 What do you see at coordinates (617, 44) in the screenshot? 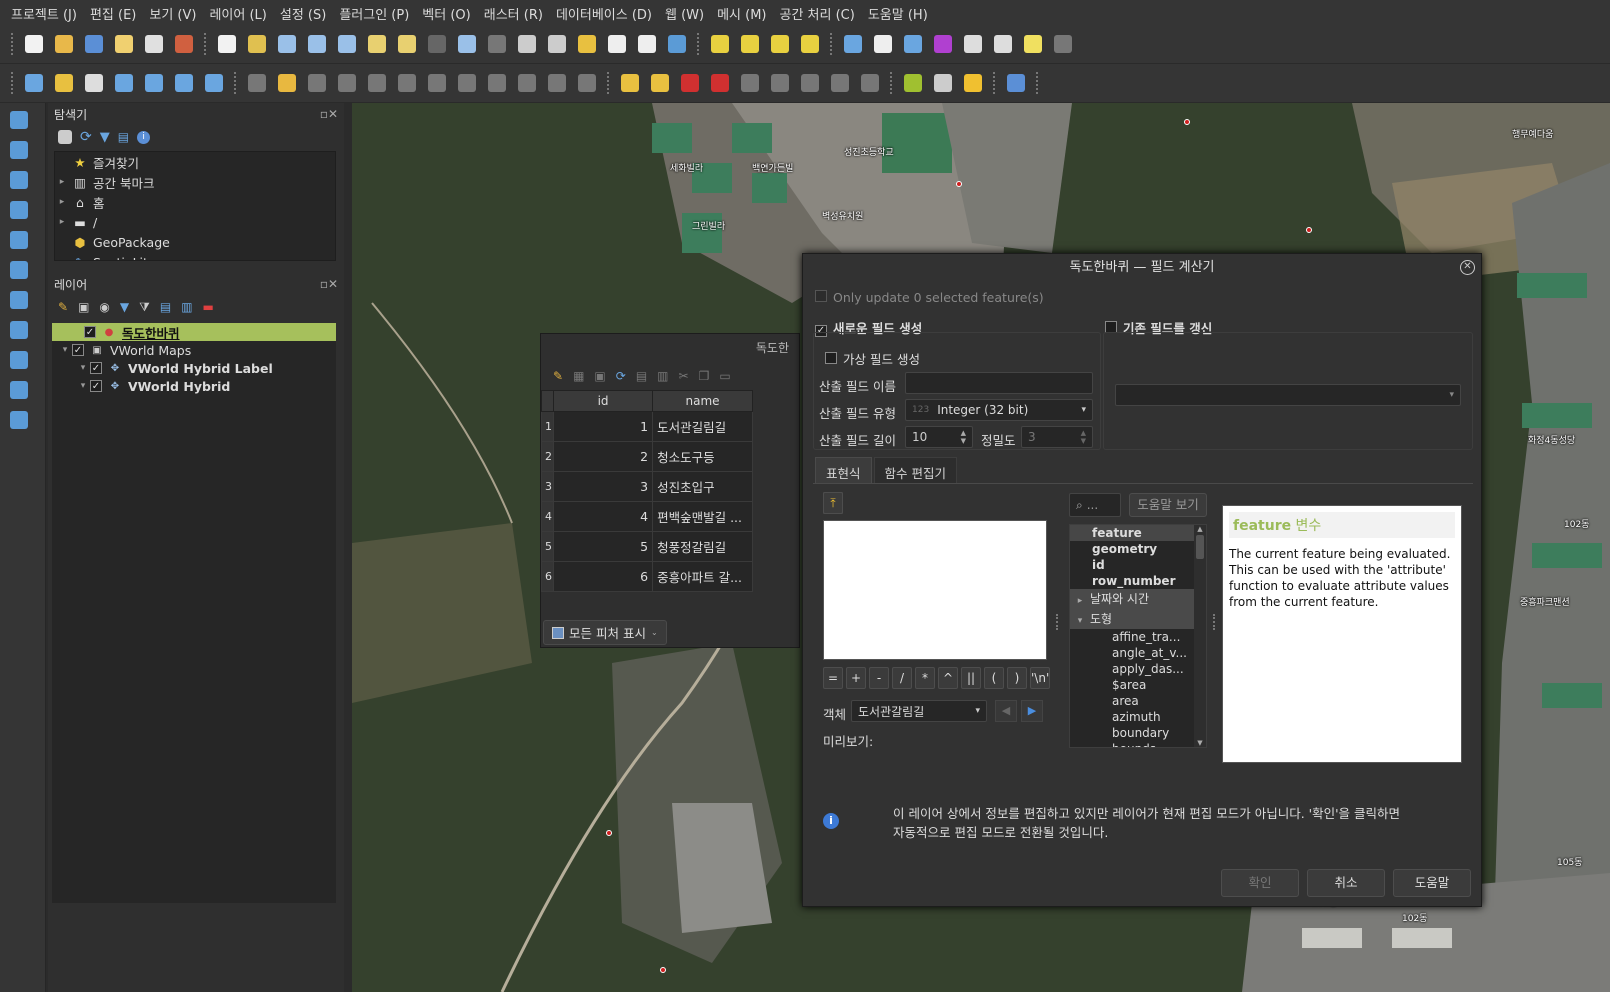
I see `show-bookmarks-icon` at bounding box center [617, 44].